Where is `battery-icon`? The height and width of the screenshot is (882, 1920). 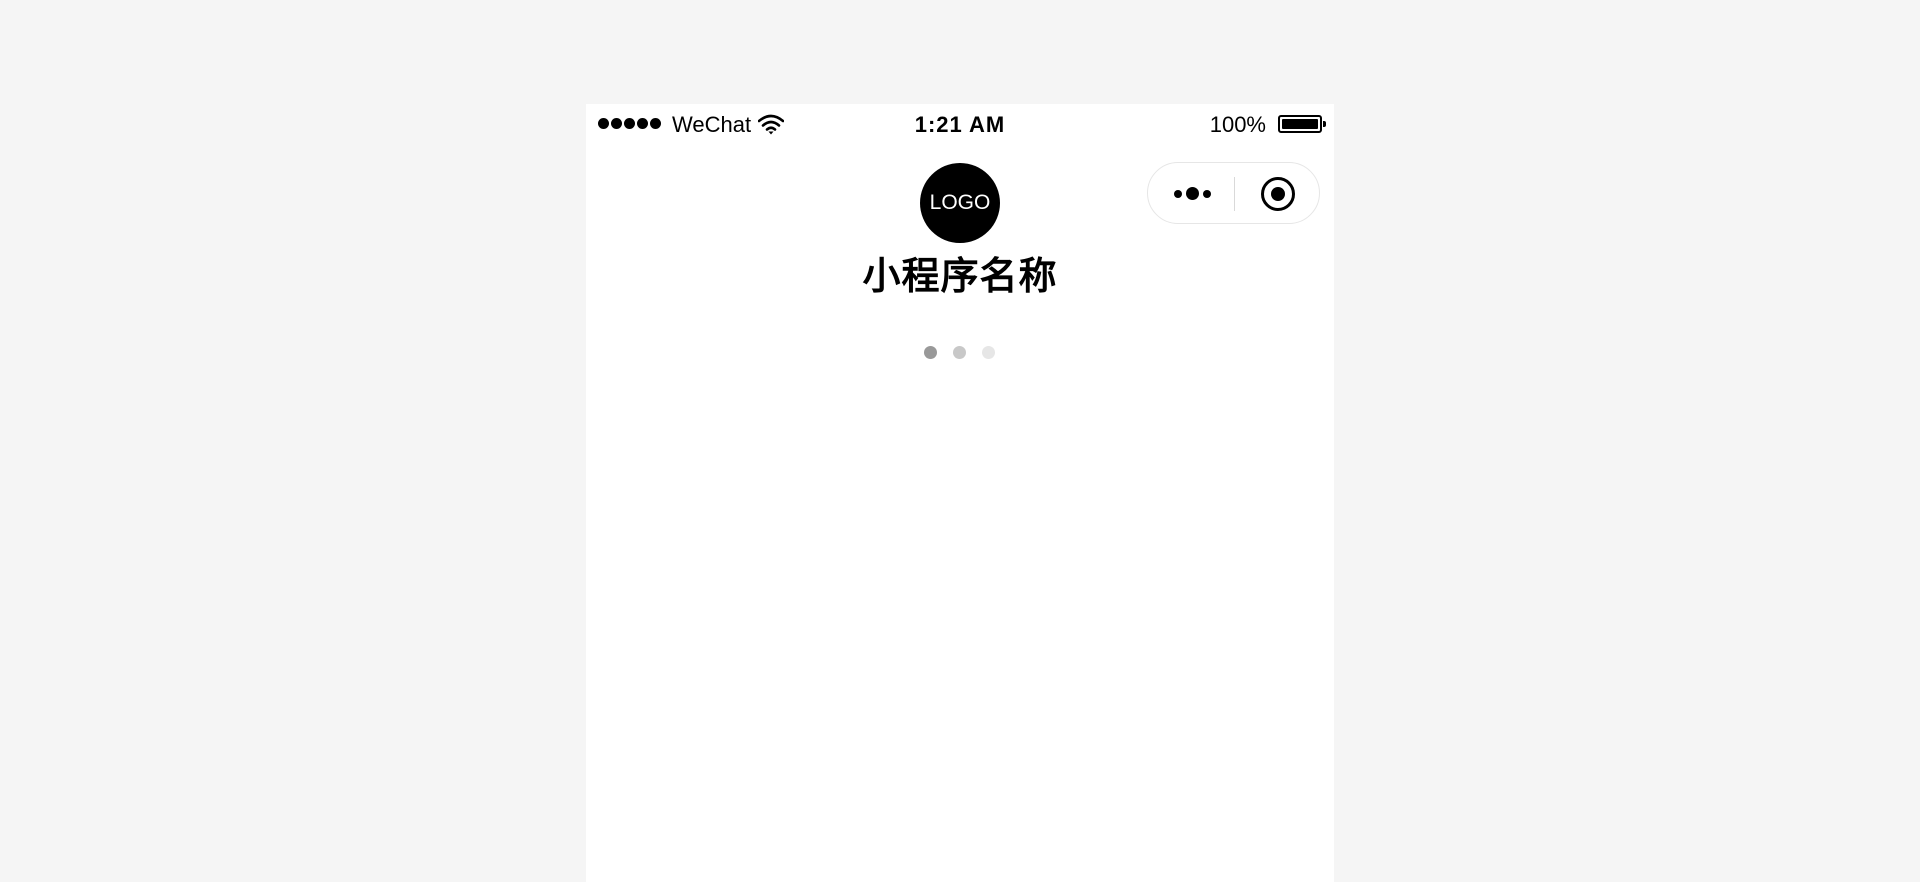 battery-icon is located at coordinates (1302, 124).